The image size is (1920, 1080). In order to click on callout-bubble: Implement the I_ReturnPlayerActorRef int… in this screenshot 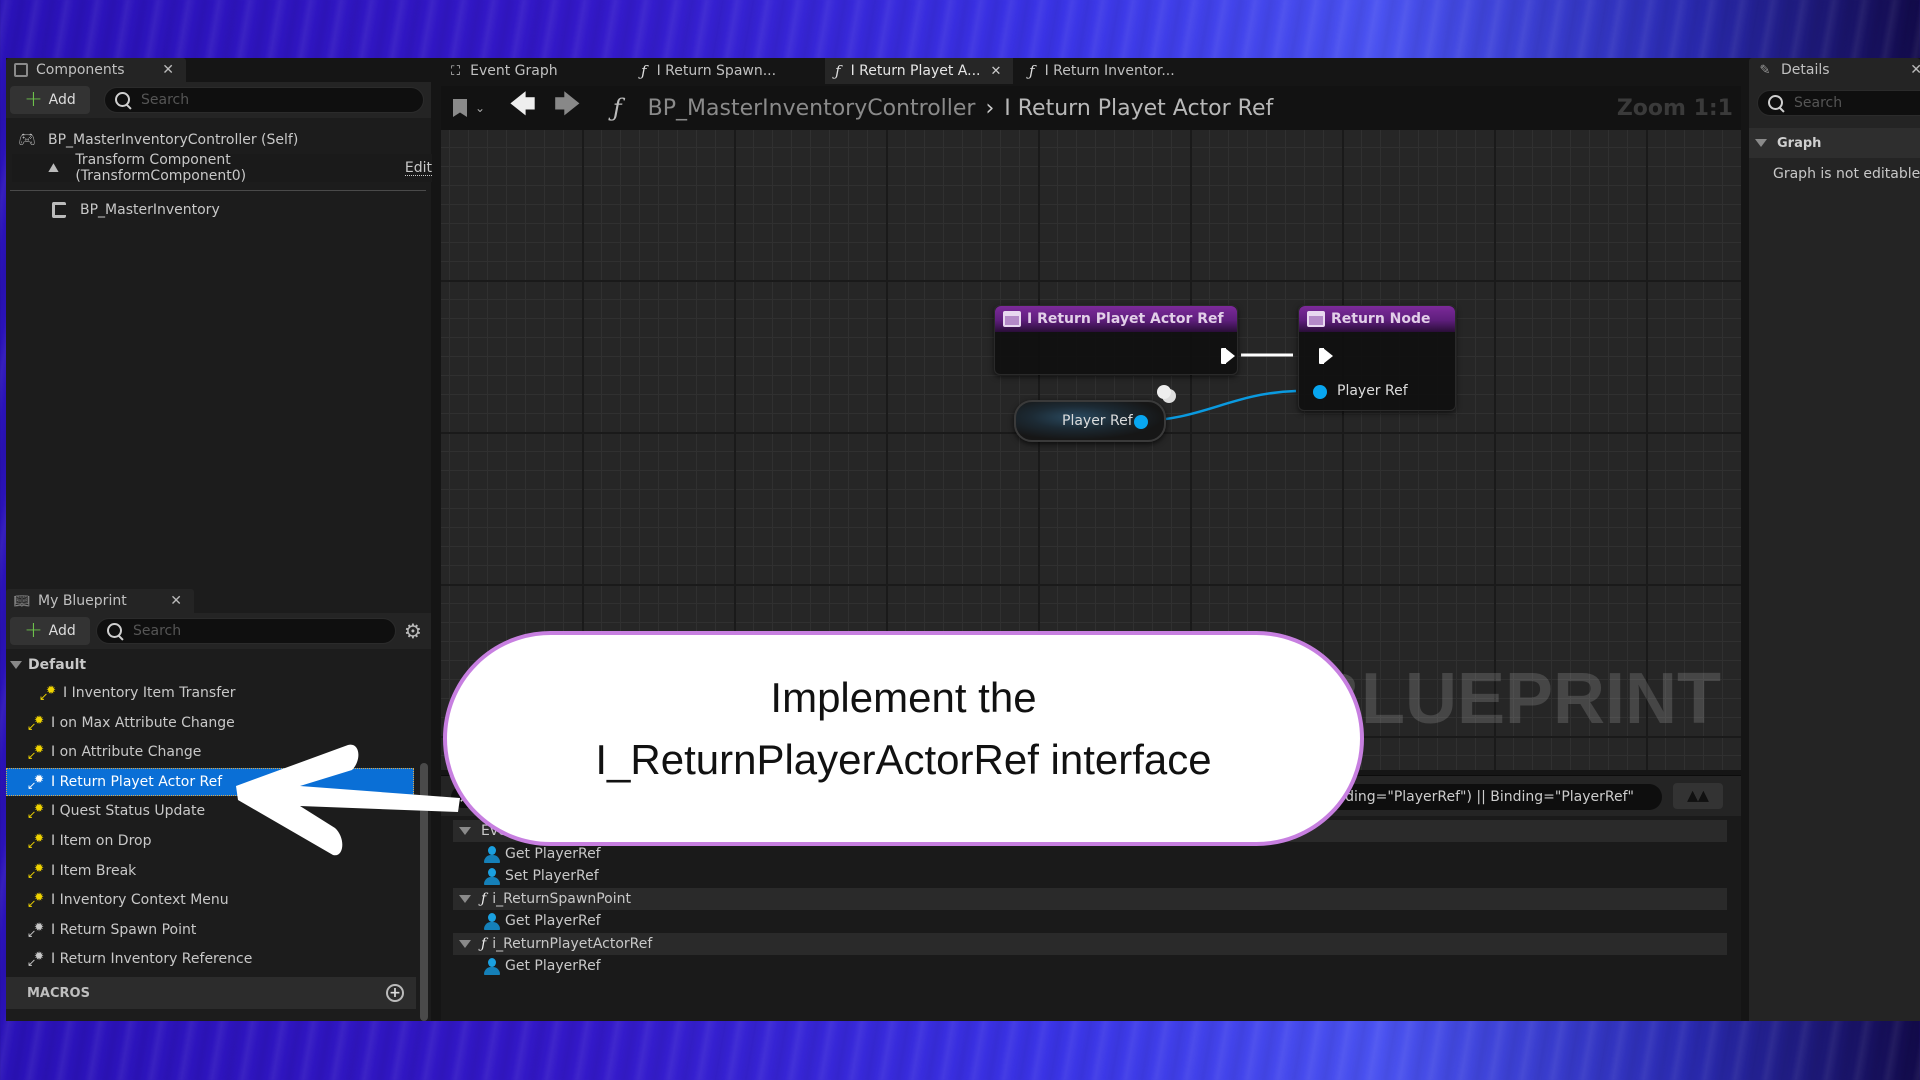, I will do `click(903, 738)`.